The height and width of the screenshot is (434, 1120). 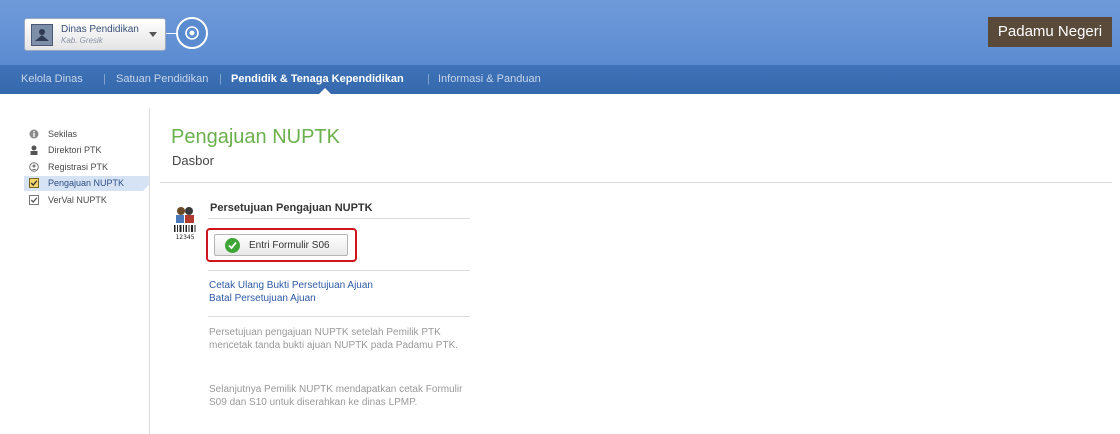 I want to click on org-logo-icon, so click(x=42, y=35).